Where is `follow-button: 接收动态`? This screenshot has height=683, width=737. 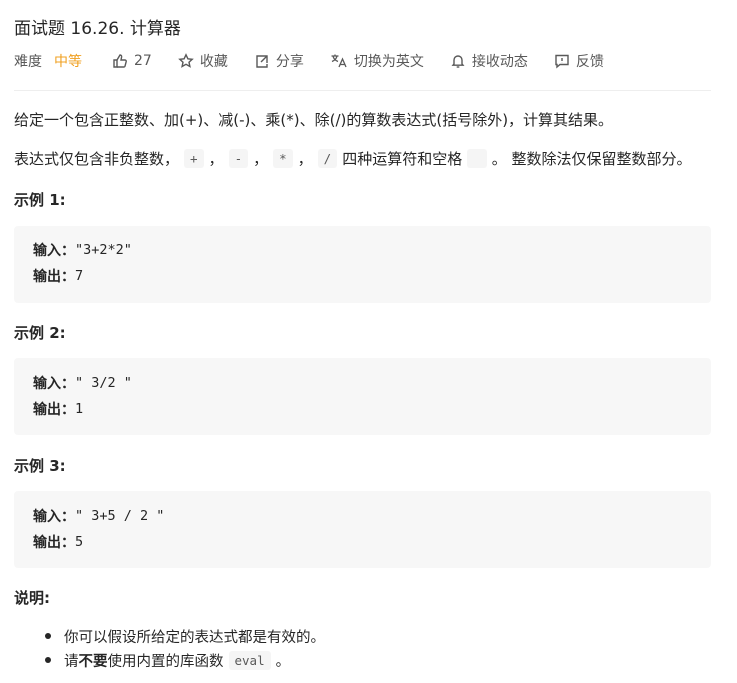
follow-button: 接收动态 is located at coordinates (489, 61).